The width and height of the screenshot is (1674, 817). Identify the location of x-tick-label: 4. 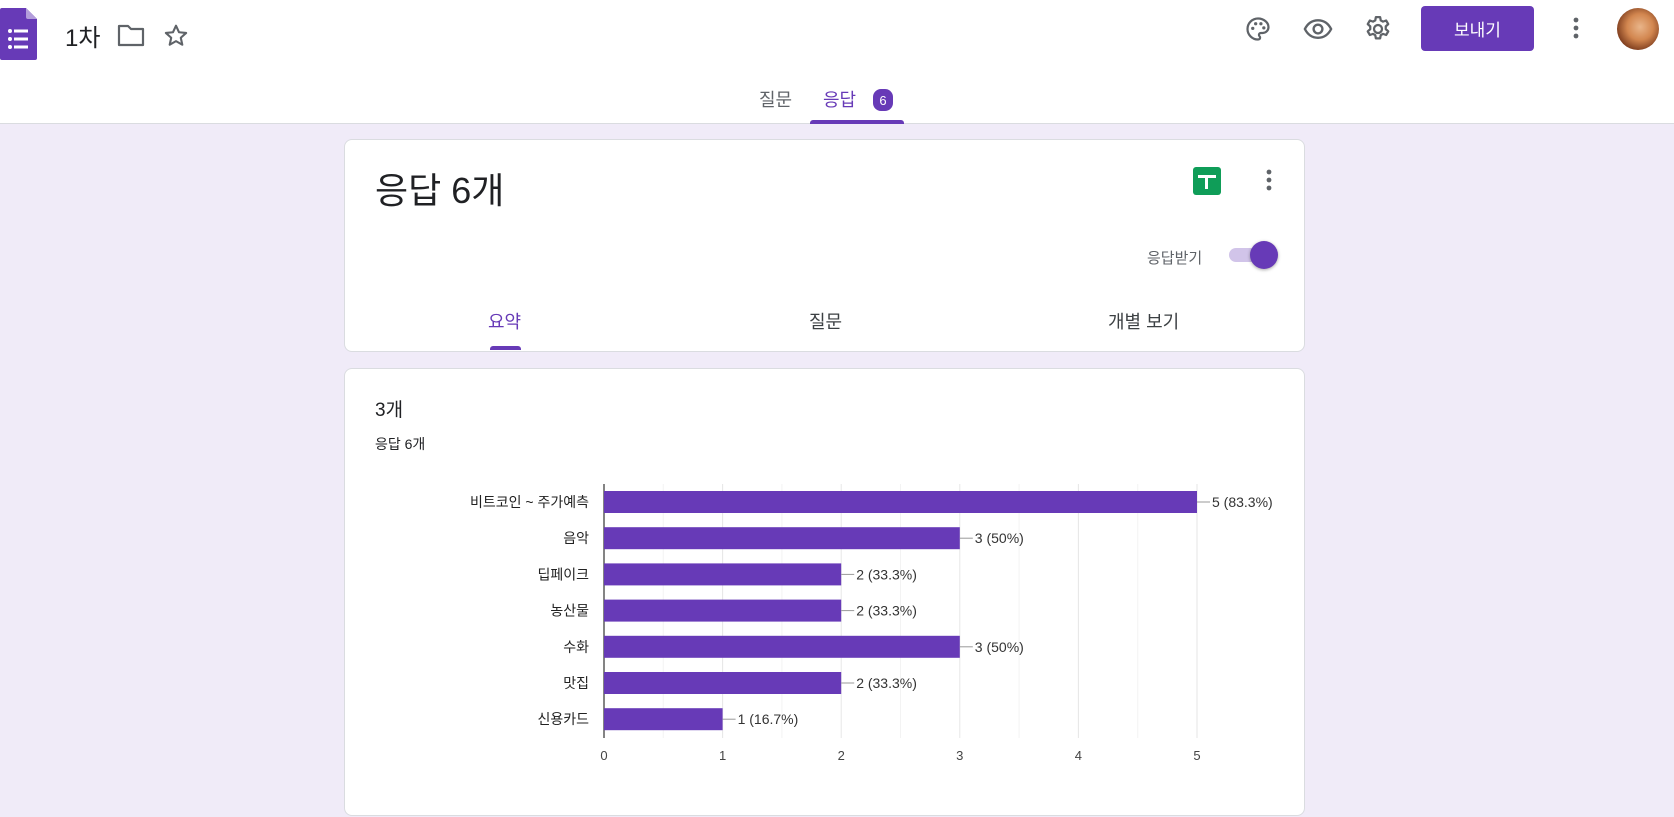
(1078, 755).